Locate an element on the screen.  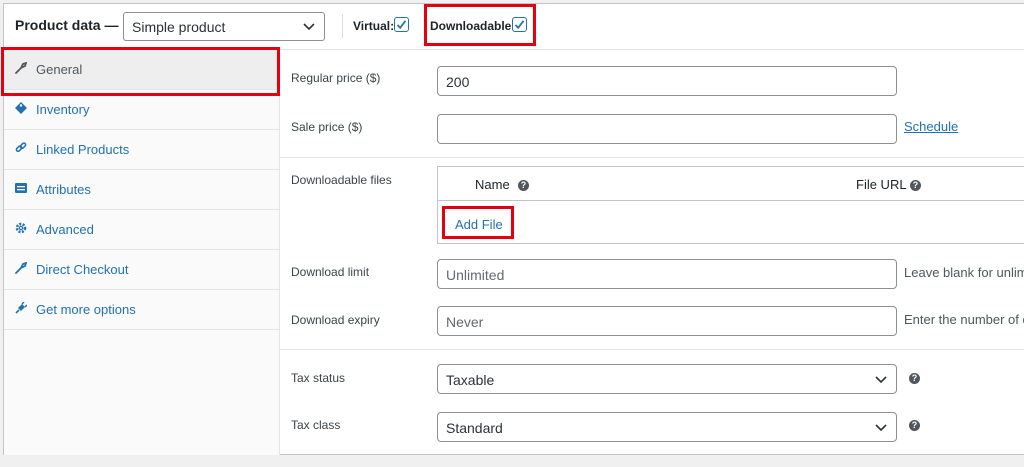
tax-status-select: Taxable is located at coordinates (667, 379).